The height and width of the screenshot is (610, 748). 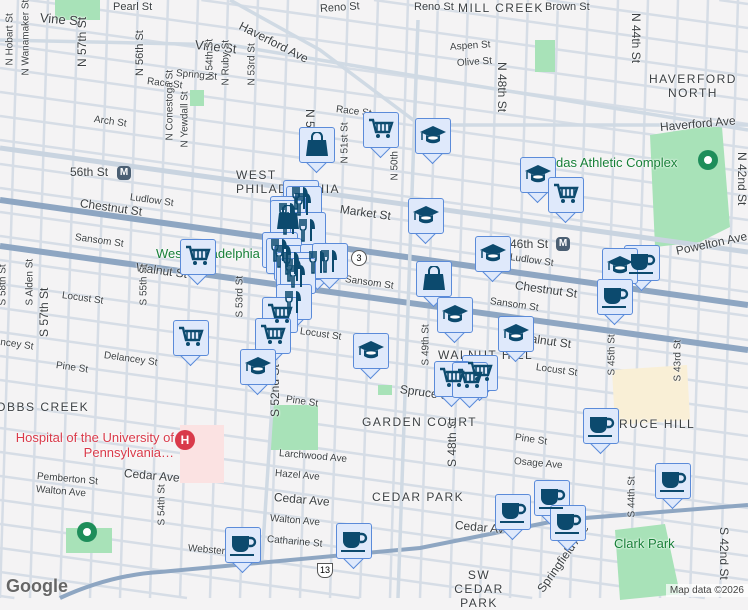 What do you see at coordinates (678, 360) in the screenshot?
I see `street-label: S 43rd St` at bounding box center [678, 360].